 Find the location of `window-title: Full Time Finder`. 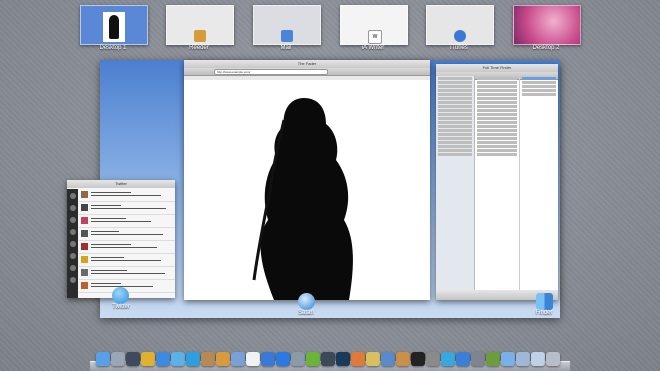

window-title: Full Time Finder is located at coordinates (497, 68).